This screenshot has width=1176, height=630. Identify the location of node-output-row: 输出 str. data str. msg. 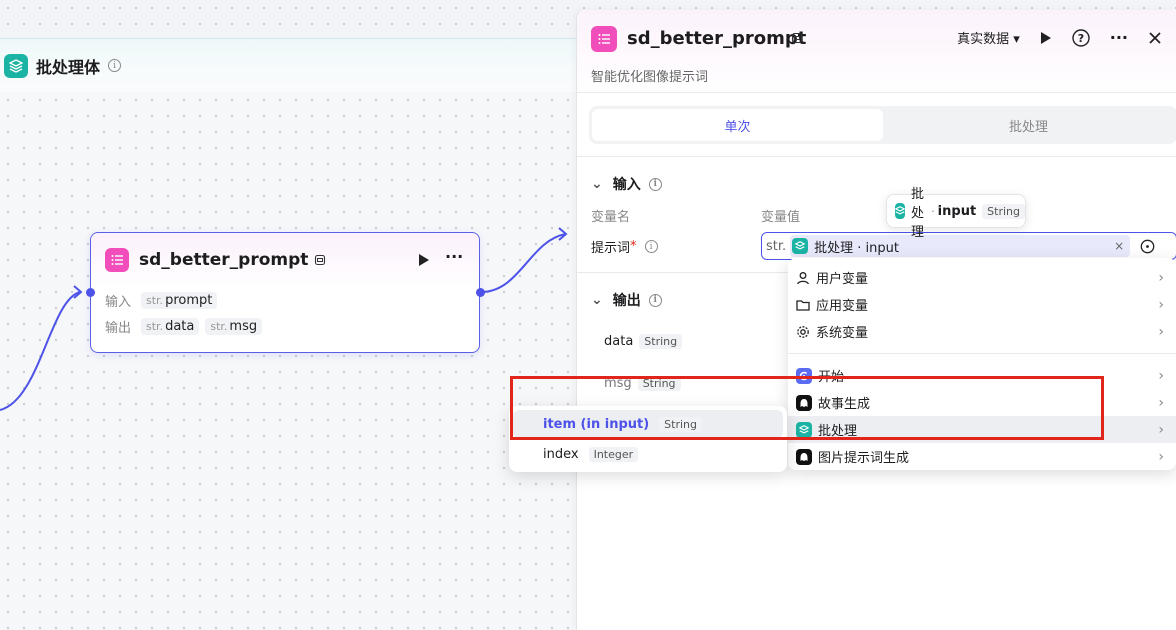
(285, 326).